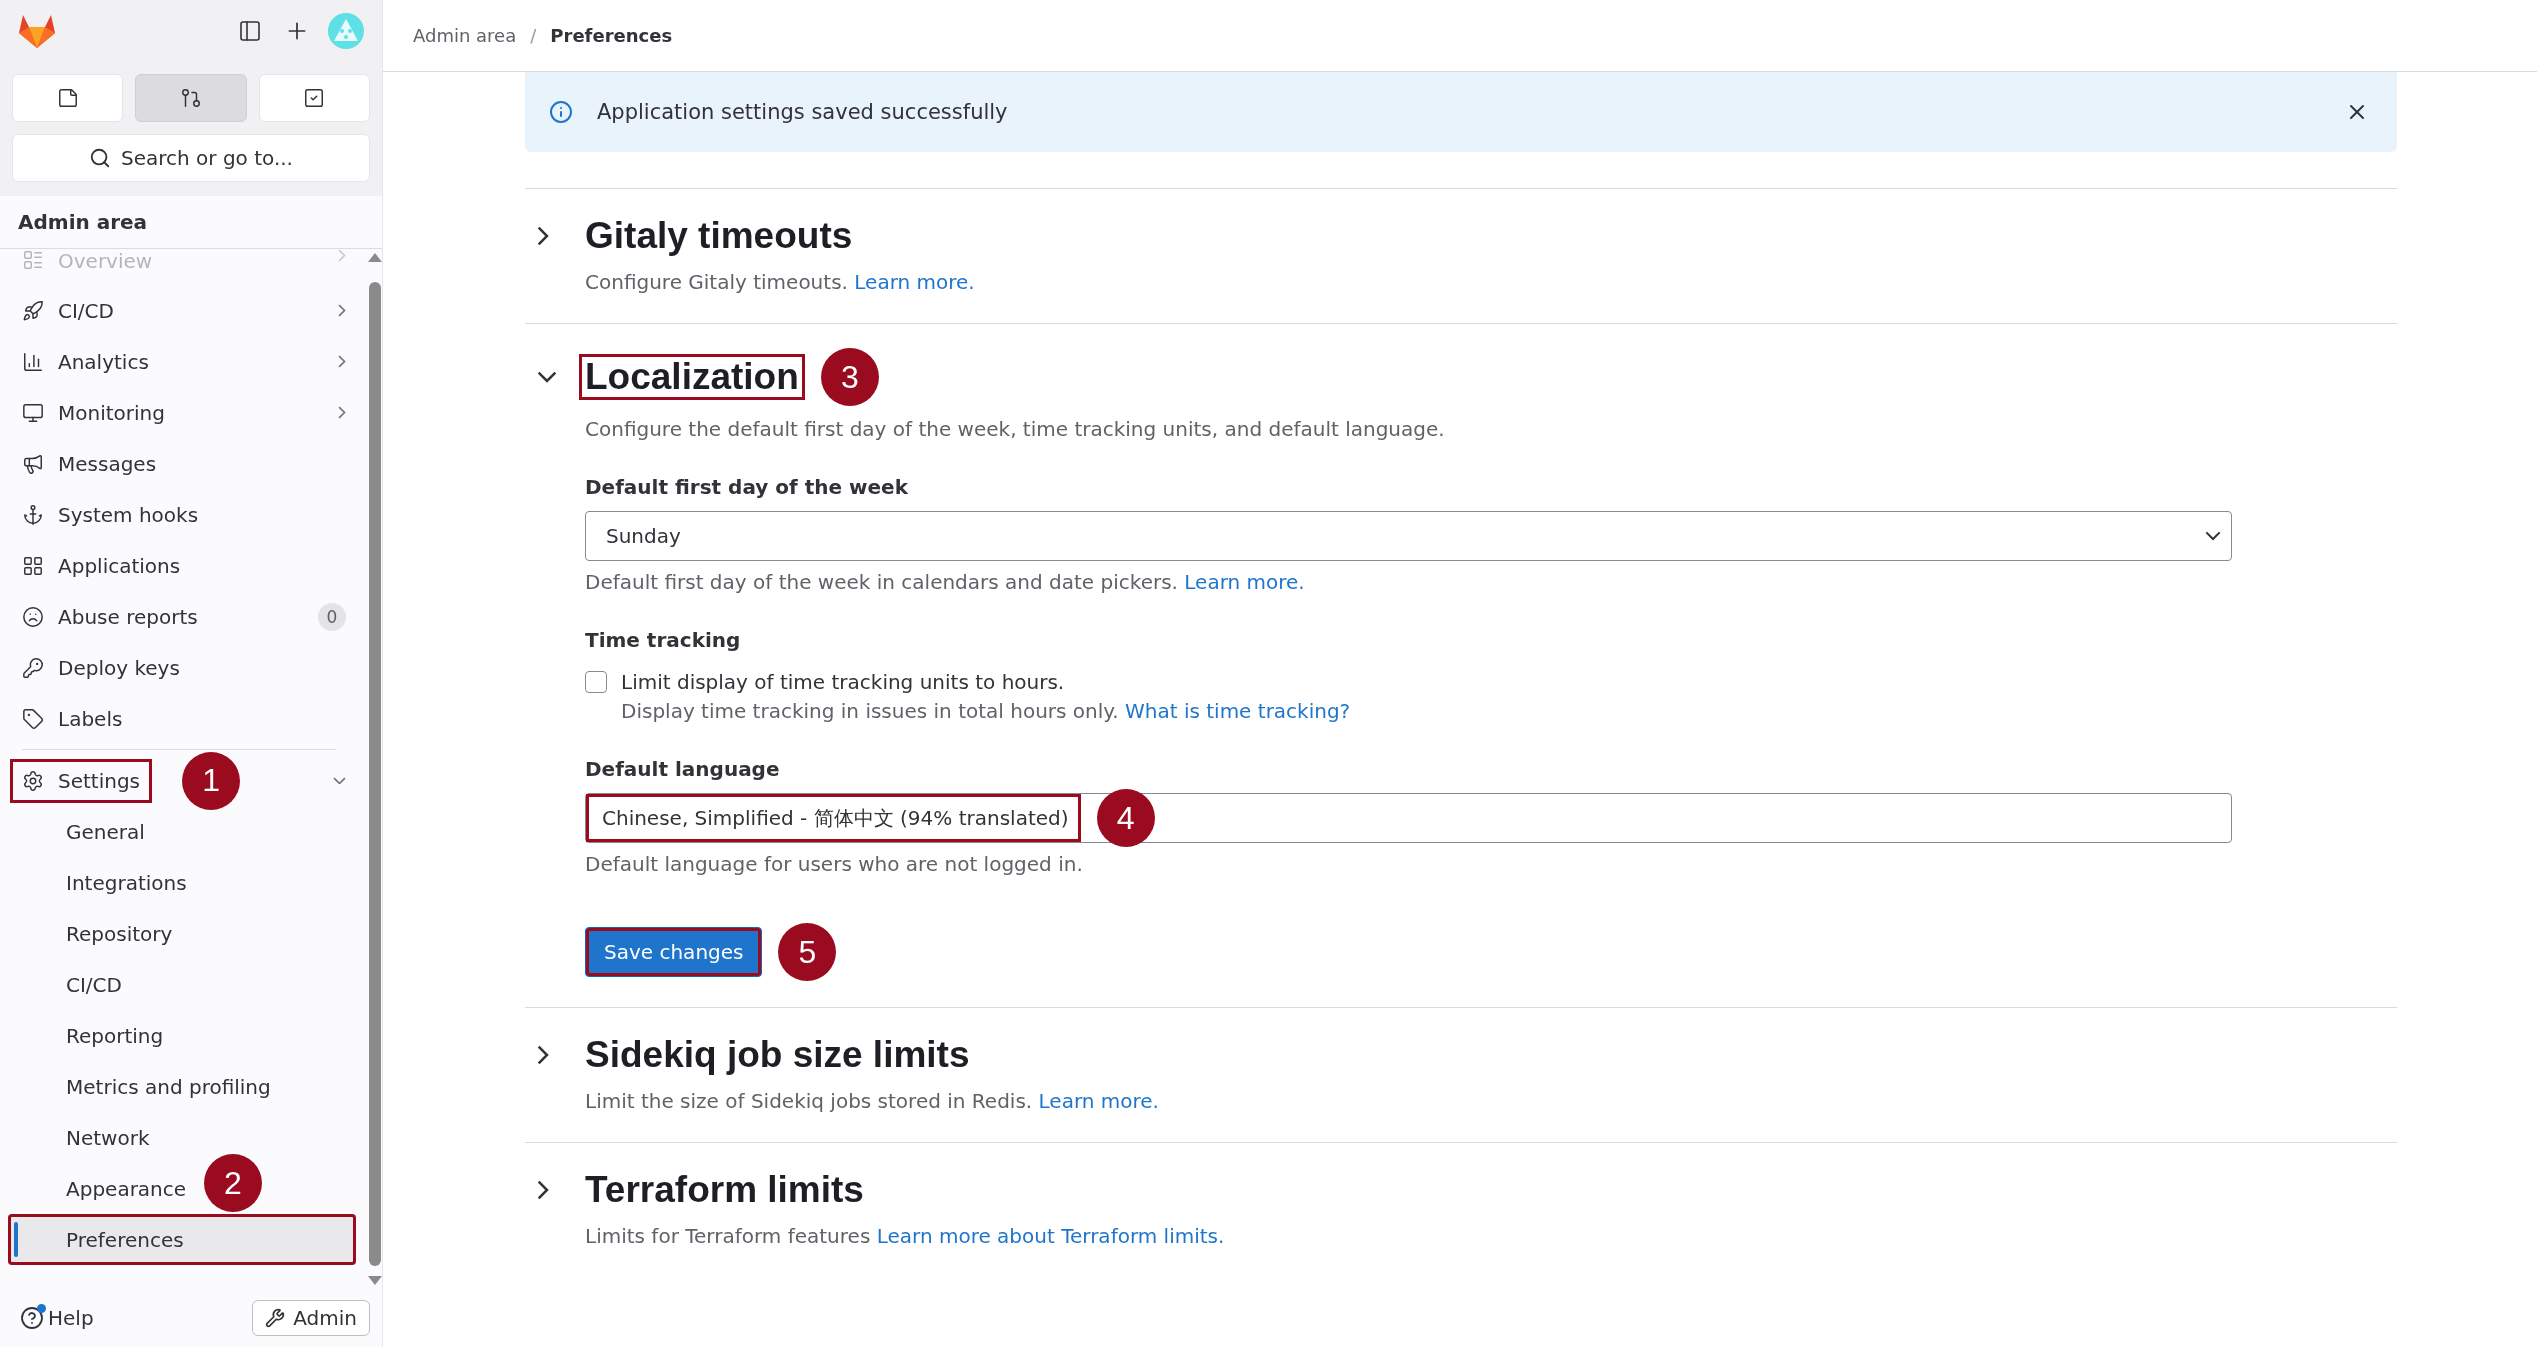 This screenshot has height=1347, width=2537. Describe the element at coordinates (182, 310) in the screenshot. I see `nav-item: CI/CD` at that location.